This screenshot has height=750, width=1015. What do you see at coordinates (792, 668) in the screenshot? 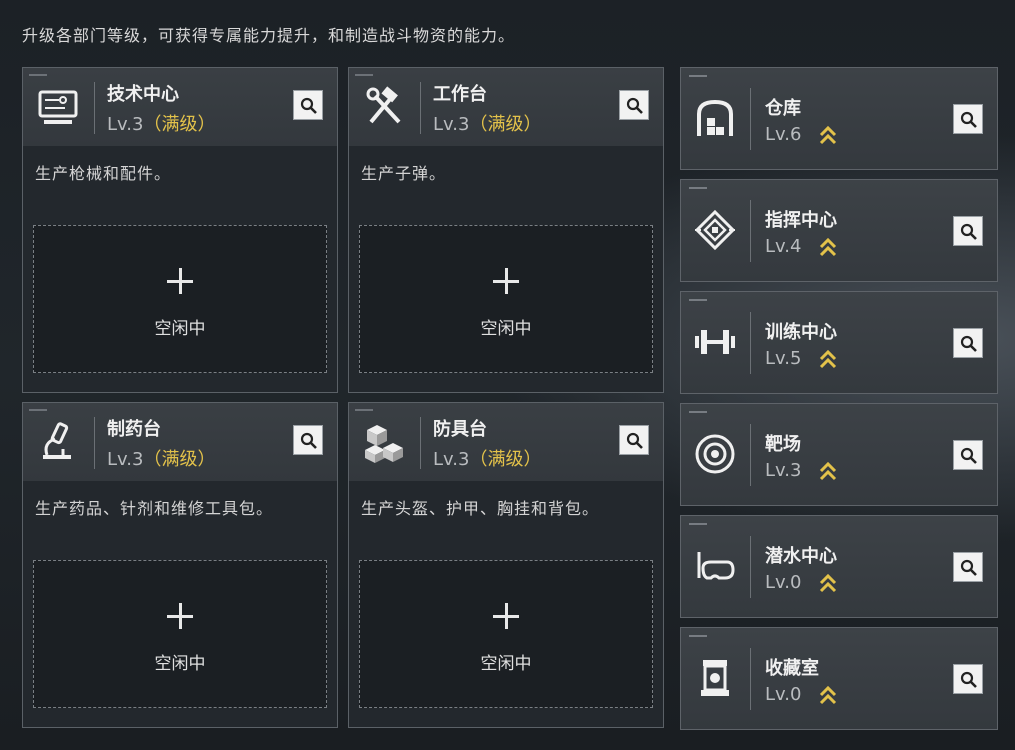
I see `facility-name: 收藏室` at bounding box center [792, 668].